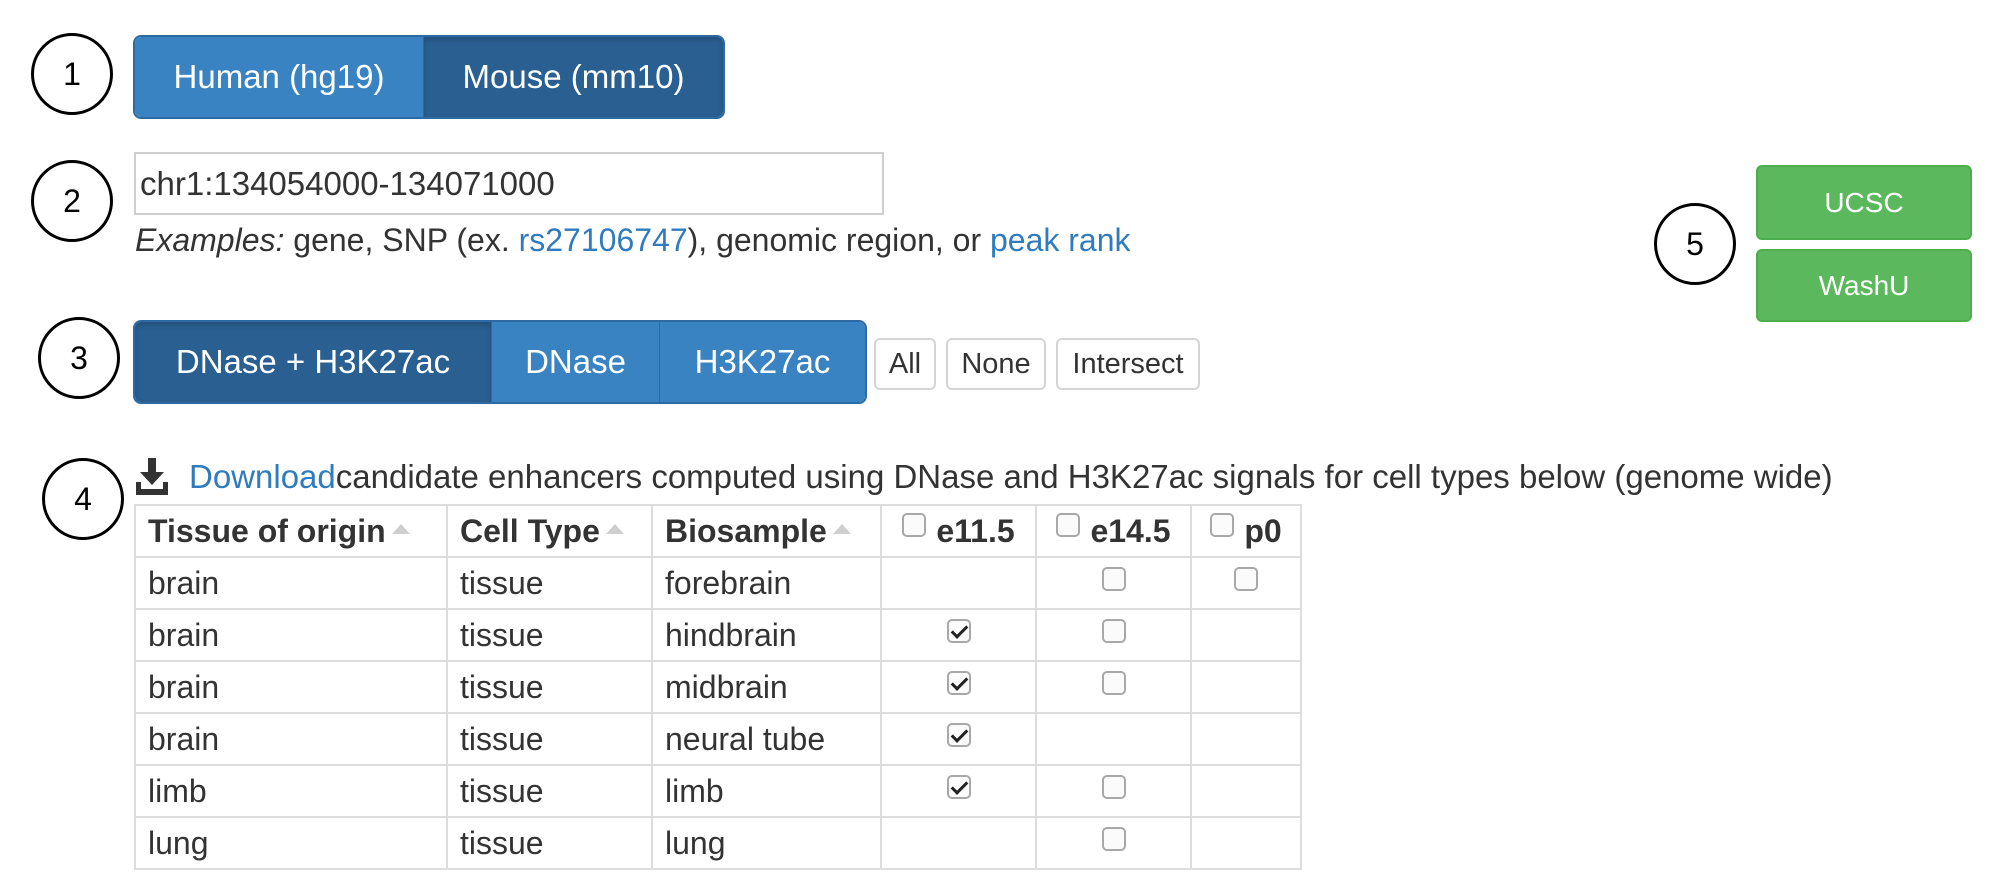  I want to click on download-link: Download, so click(262, 477).